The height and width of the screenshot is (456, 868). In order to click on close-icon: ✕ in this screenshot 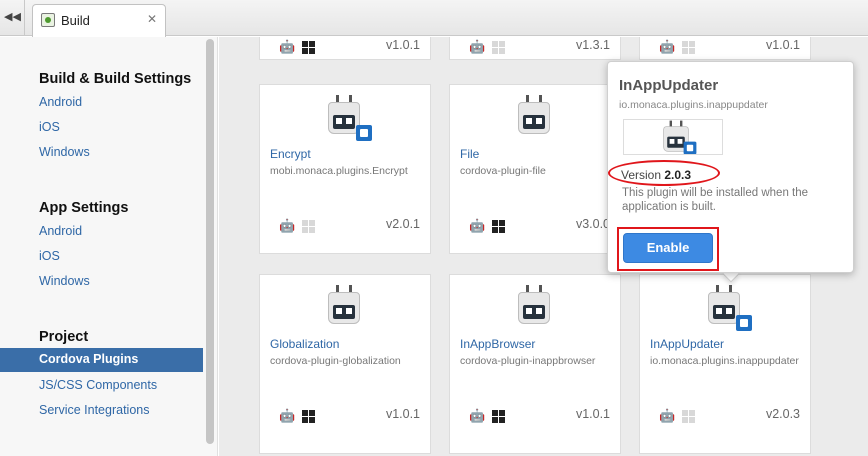, I will do `click(152, 19)`.